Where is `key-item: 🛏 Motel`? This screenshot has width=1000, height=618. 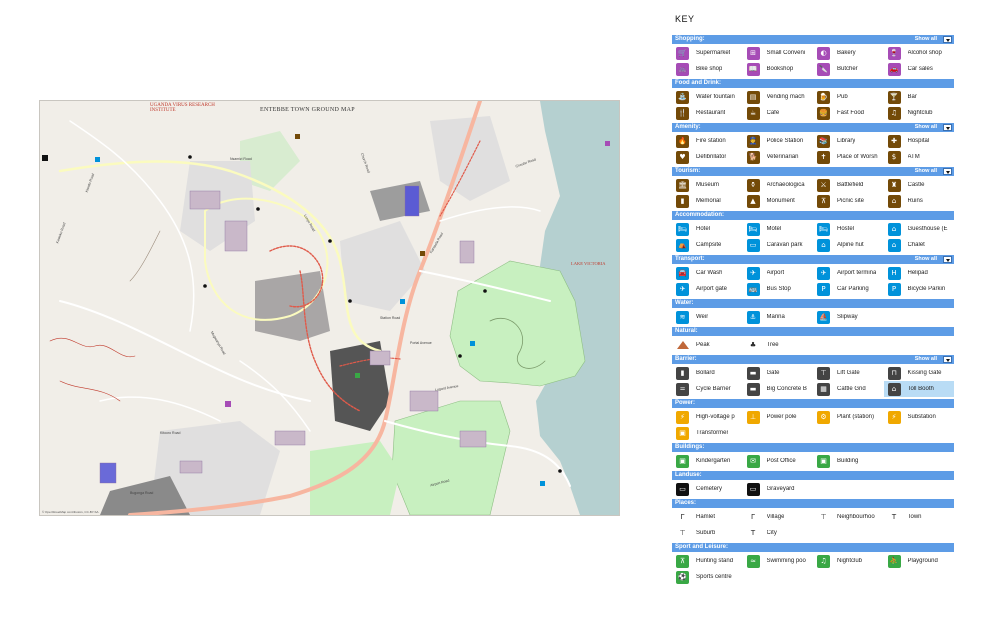 key-item: 🛏 Motel is located at coordinates (778, 229).